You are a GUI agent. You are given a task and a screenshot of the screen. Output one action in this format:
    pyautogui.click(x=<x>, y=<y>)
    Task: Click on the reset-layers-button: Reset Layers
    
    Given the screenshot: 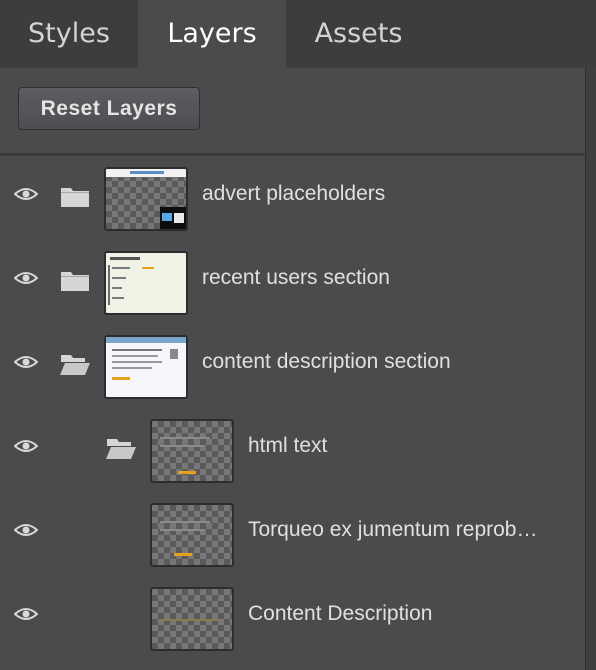 What is the action you would take?
    pyautogui.click(x=109, y=108)
    